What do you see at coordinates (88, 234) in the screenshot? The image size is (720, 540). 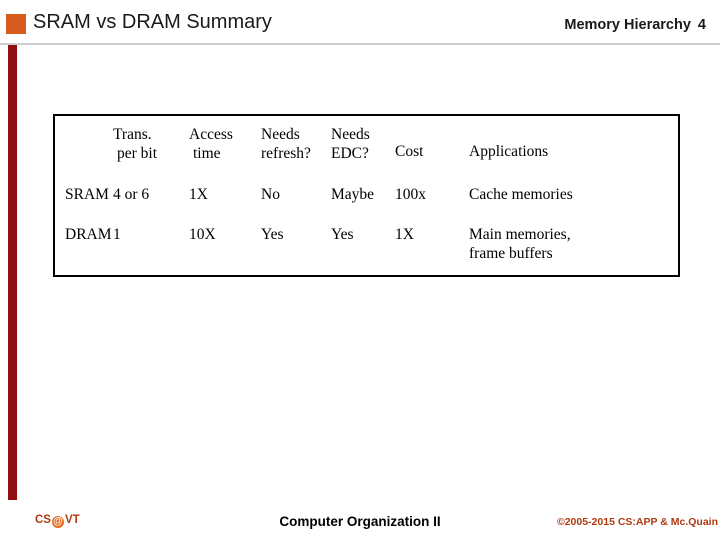 I see `row-label-dram: DRAM` at bounding box center [88, 234].